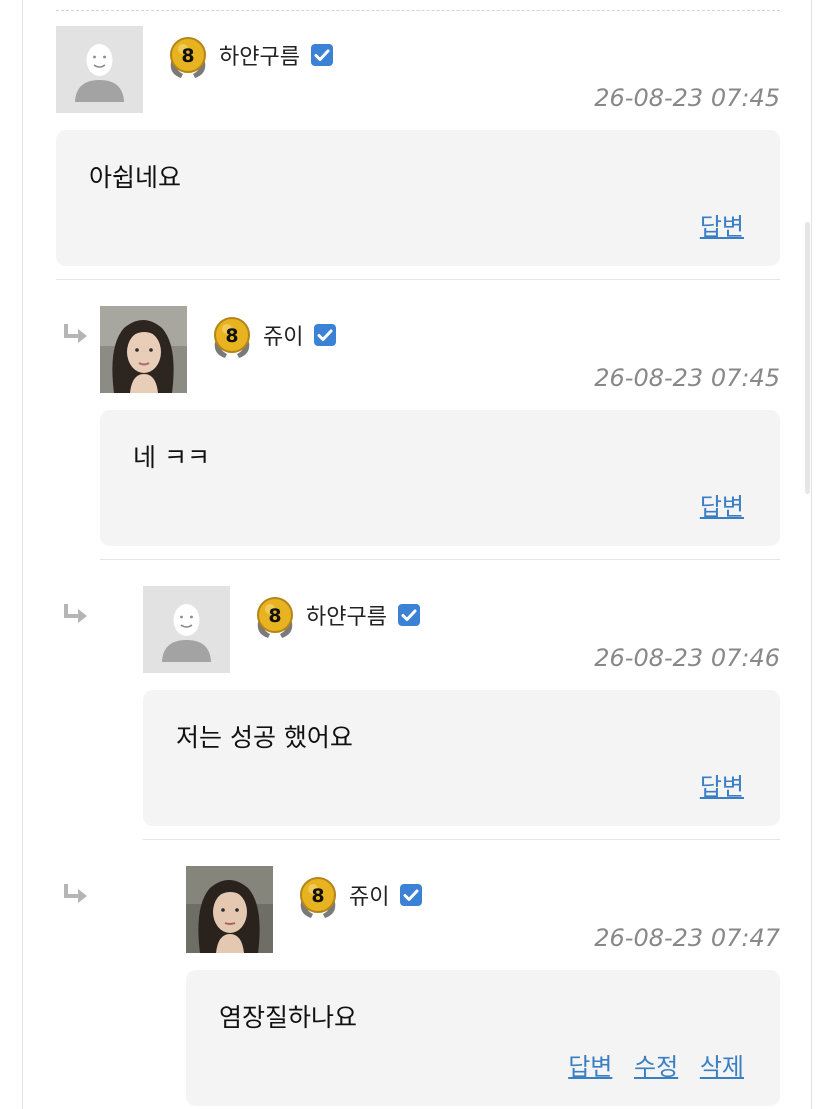 This screenshot has width=835, height=1109. I want to click on comment-bubble: 아쉽네요 답변, so click(418, 198).